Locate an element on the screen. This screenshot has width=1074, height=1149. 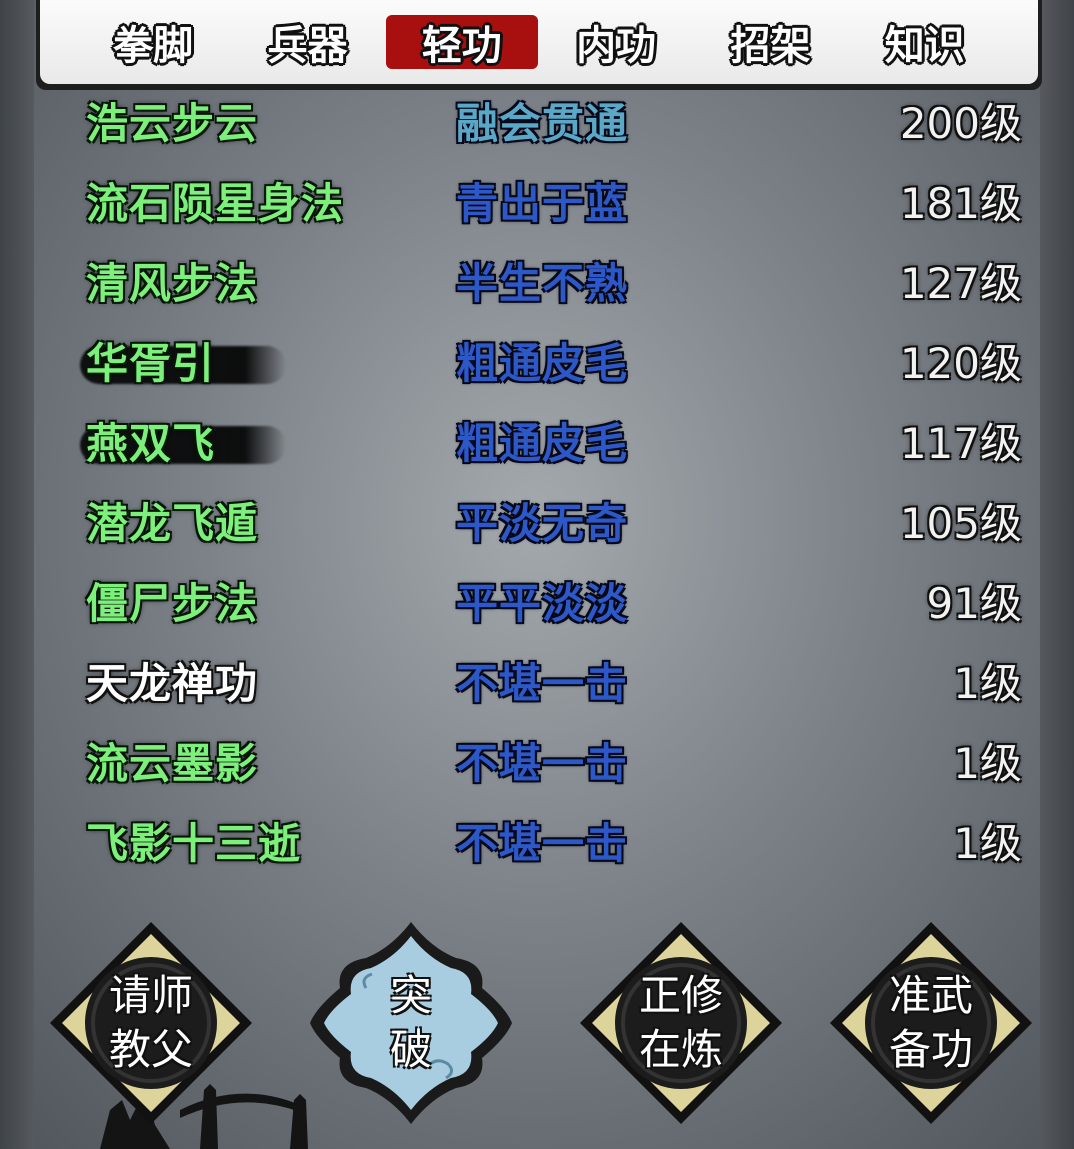
breakthrough-button: 突 破 is located at coordinates (411, 1023).